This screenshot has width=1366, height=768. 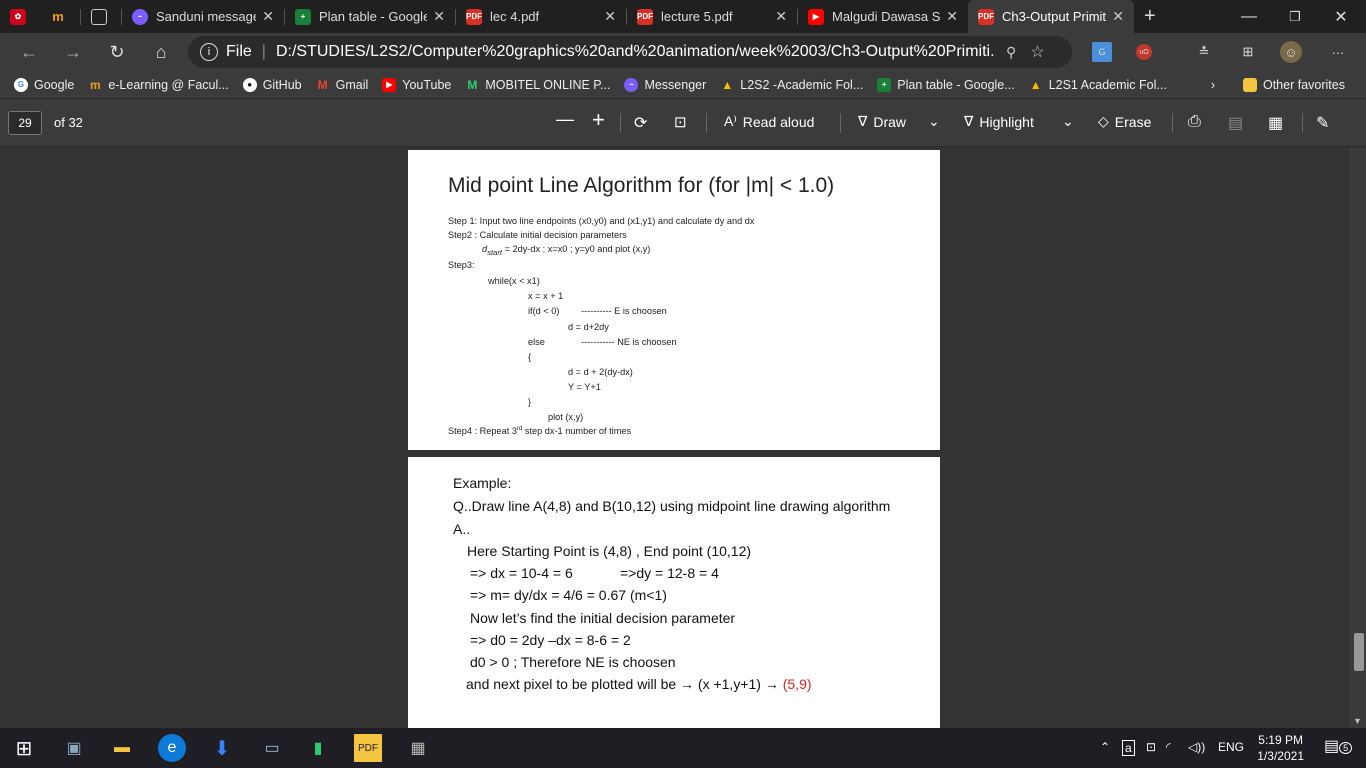 What do you see at coordinates (600, 372) in the screenshot?
I see `code-d-update-ne: d = d + 2(dy-dx)` at bounding box center [600, 372].